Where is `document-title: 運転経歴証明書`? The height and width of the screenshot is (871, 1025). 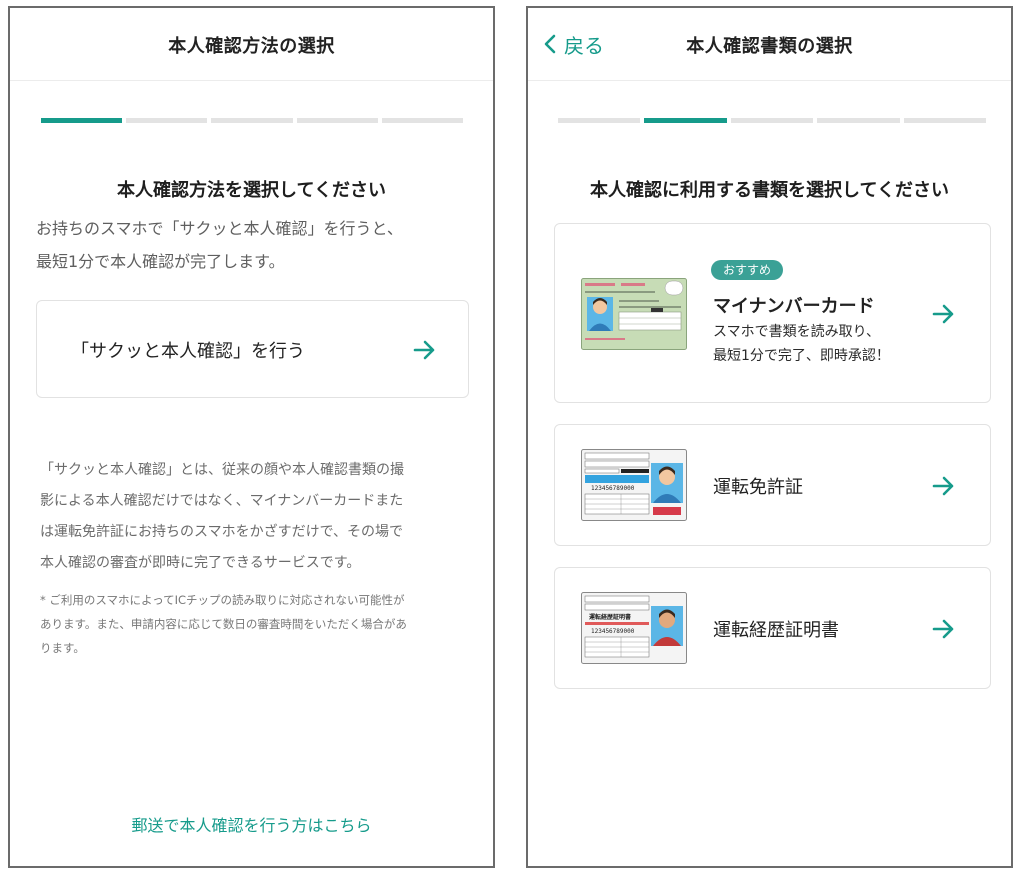
document-title: 運転経歴証明書 is located at coordinates (776, 630).